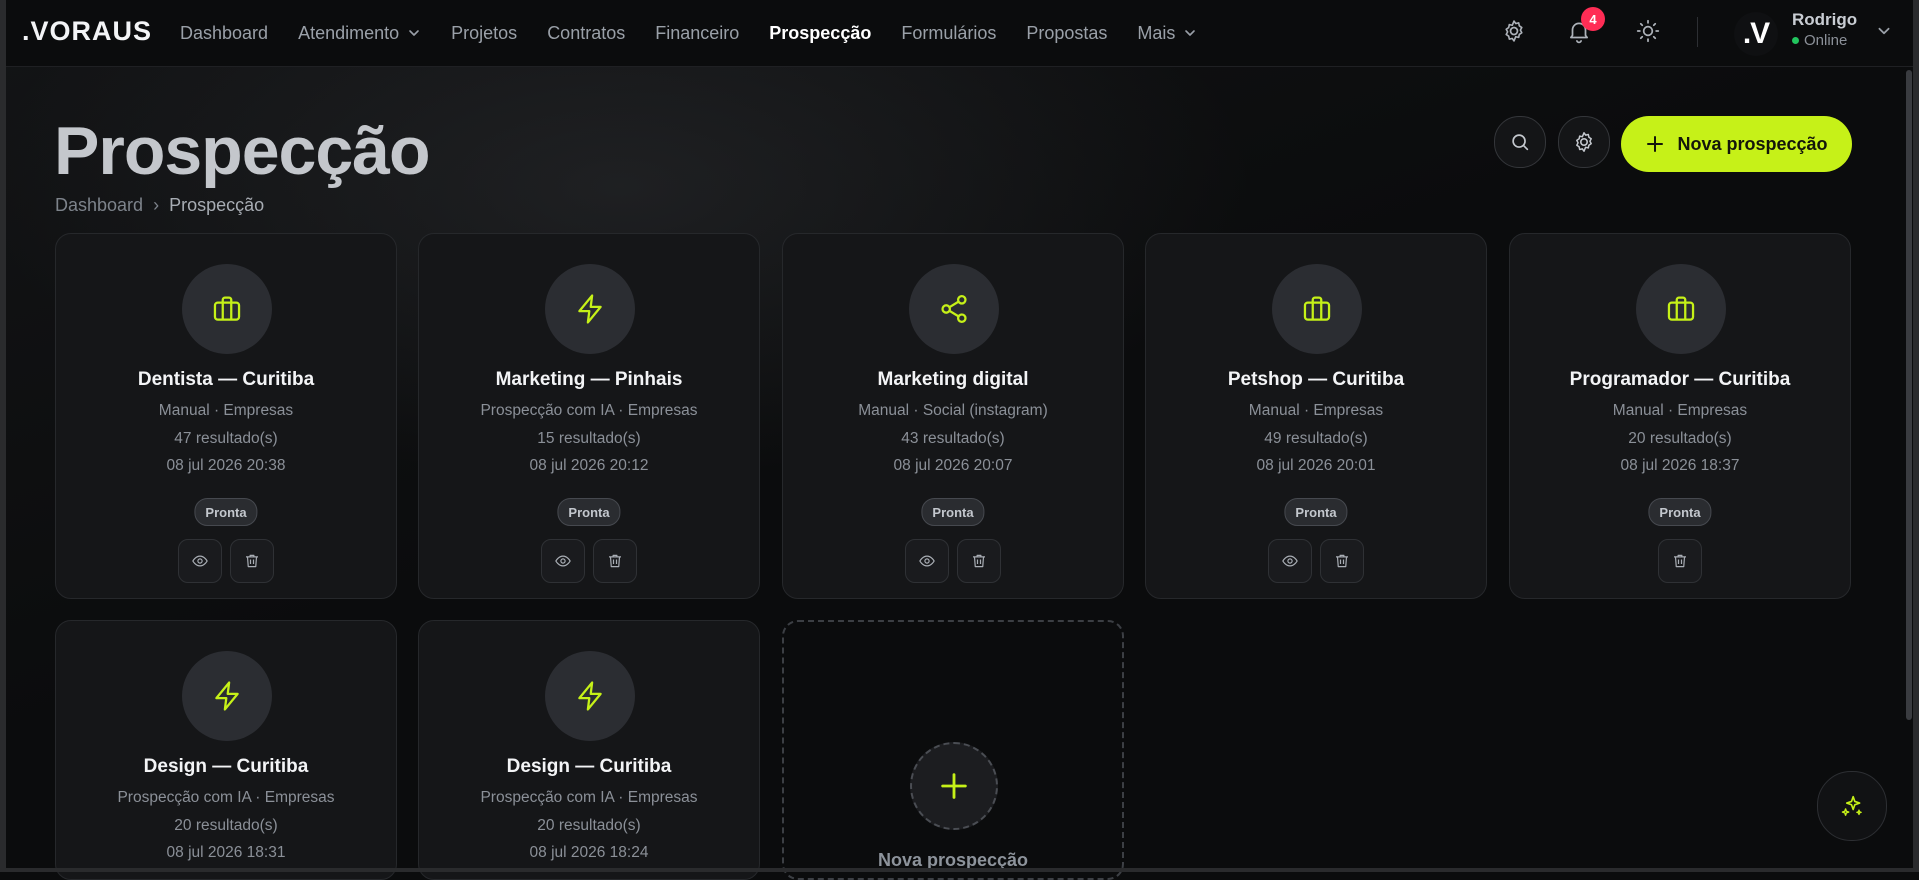 Image resolution: width=1919 pixels, height=880 pixels. Describe the element at coordinates (1680, 379) in the screenshot. I see `card-title: Programador — Curitiba` at that location.